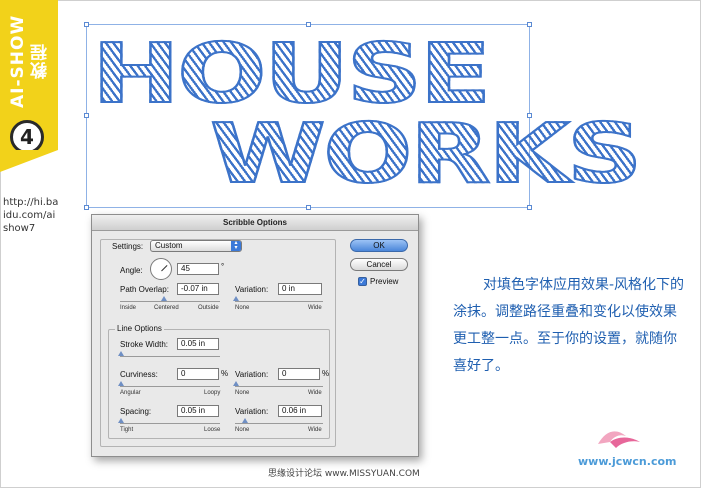 The image size is (701, 488). What do you see at coordinates (139, 374) in the screenshot?
I see `curviness-label: Curviness:` at bounding box center [139, 374].